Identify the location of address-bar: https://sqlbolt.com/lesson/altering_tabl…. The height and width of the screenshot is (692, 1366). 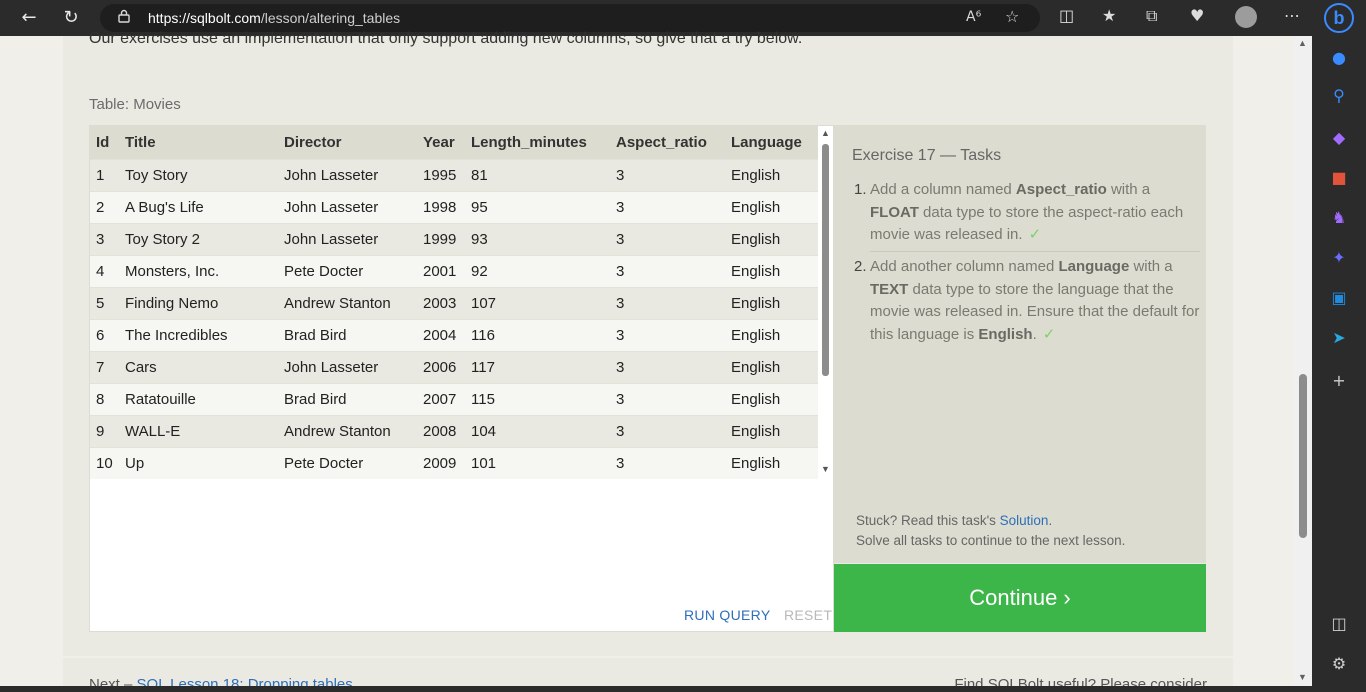
(570, 18).